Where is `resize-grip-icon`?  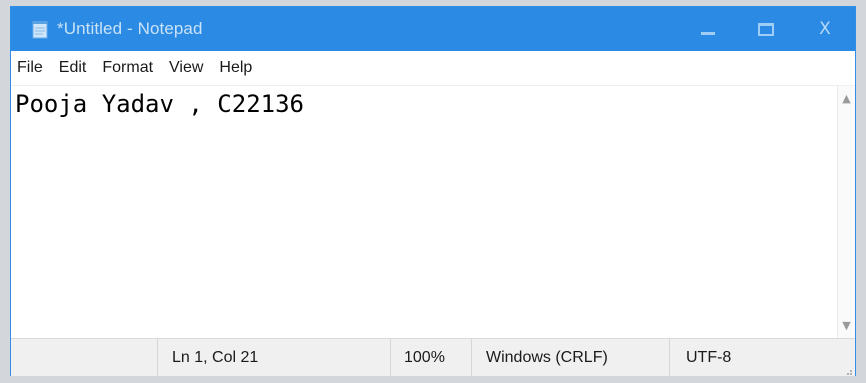
resize-grip-icon is located at coordinates (848, 369).